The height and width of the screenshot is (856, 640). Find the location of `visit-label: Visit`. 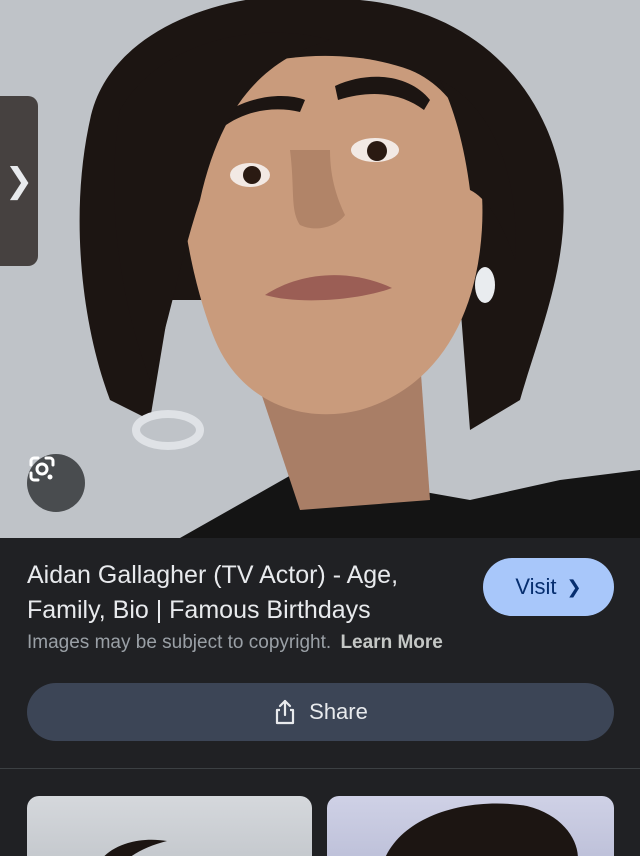

visit-label: Visit is located at coordinates (536, 586).